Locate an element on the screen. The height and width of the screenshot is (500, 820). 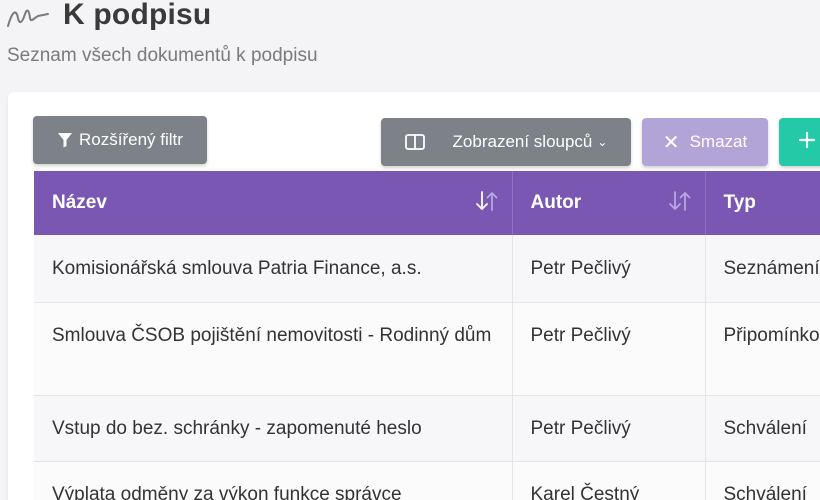
add-button is located at coordinates (799, 142).